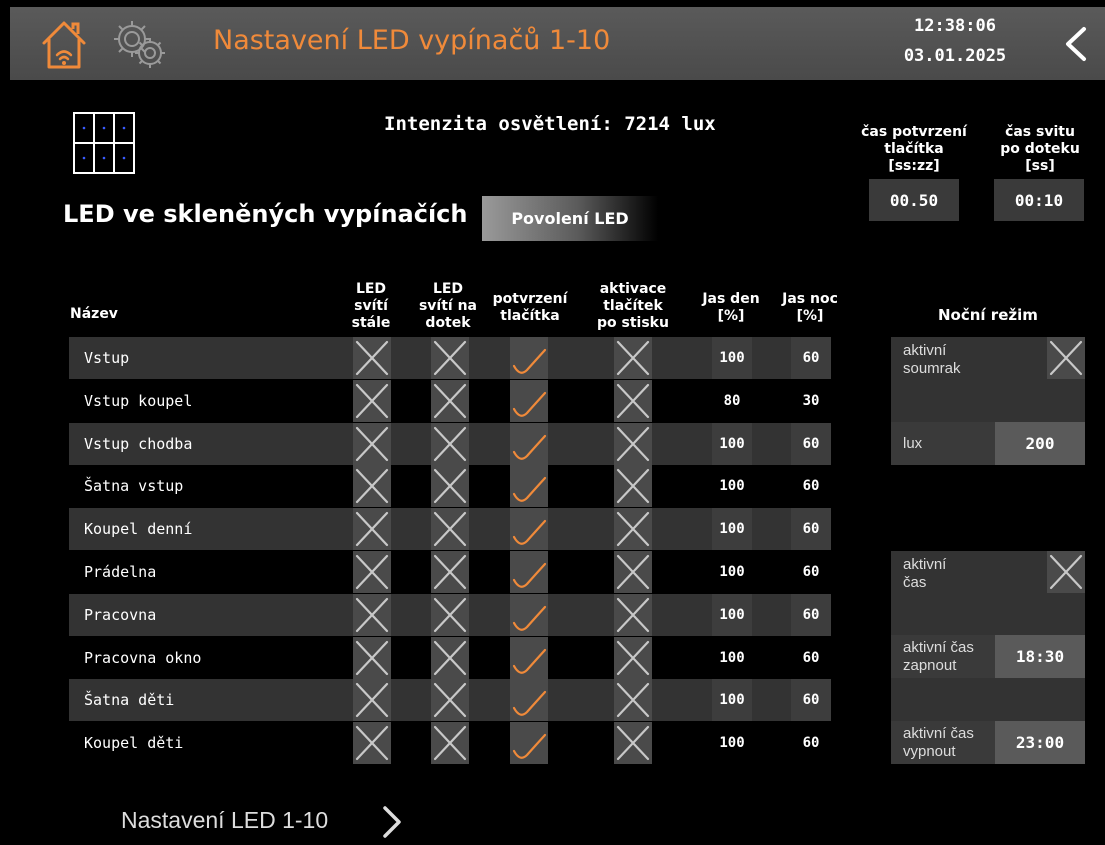 Image resolution: width=1105 pixels, height=845 pixels. Describe the element at coordinates (412, 40) in the screenshot. I see `page-title: Nastavení LED vypínačů 1-10` at that location.